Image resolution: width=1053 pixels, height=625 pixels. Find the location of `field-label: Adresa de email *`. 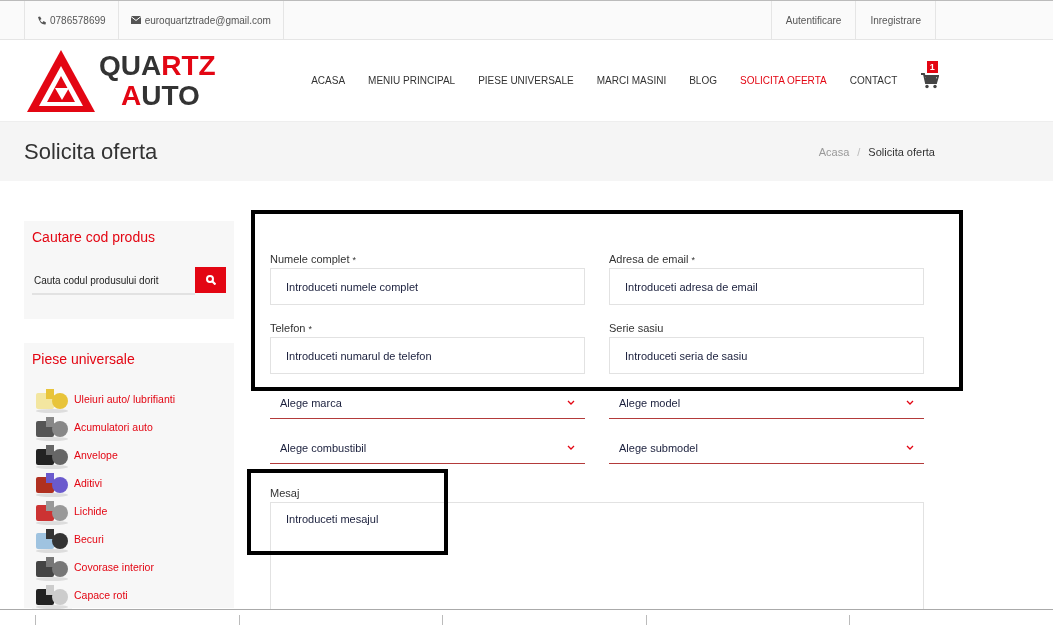

field-label: Adresa de email * is located at coordinates (652, 259).